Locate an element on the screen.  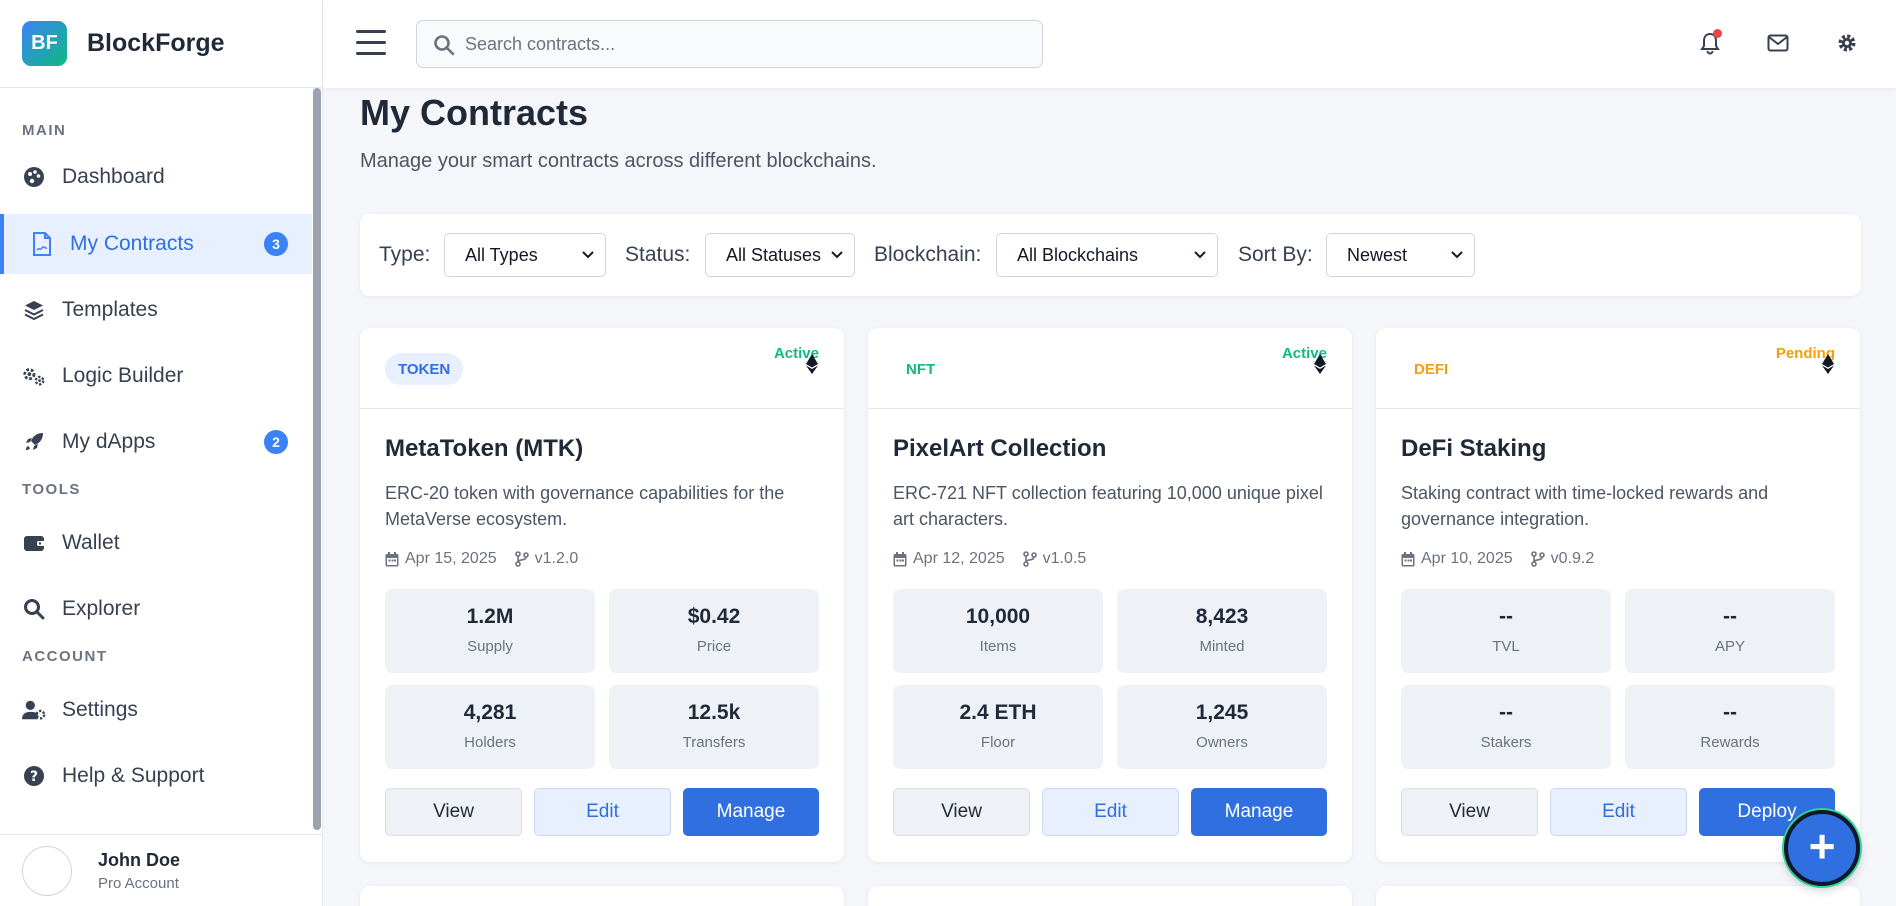
search-input is located at coordinates (745, 44).